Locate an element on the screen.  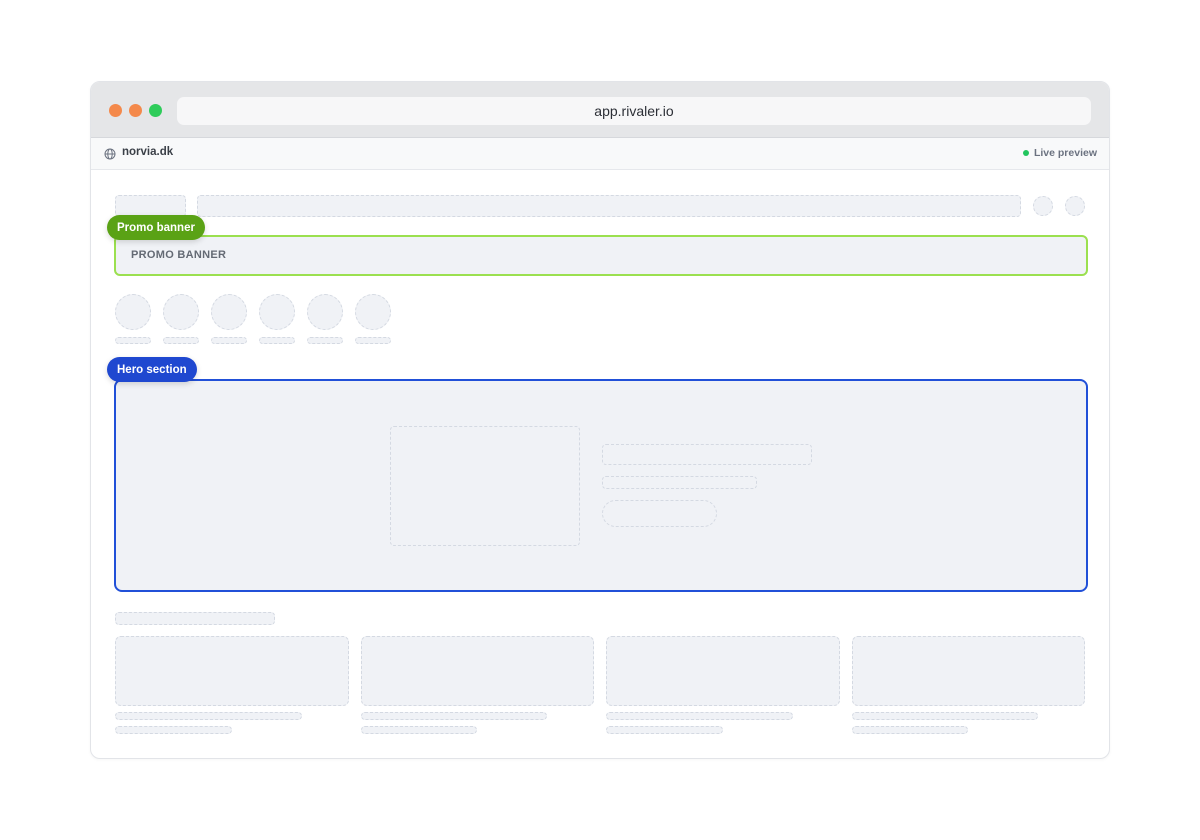
maximize-window-button is located at coordinates (155, 110).